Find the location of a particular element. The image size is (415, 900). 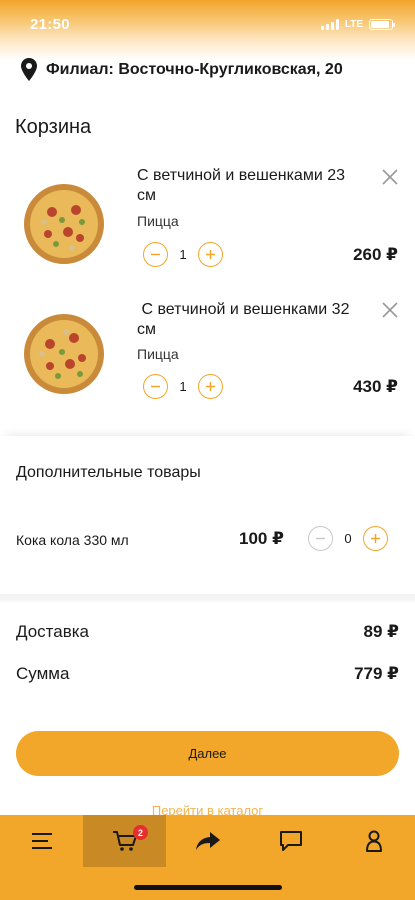

status-indicators: LTE is located at coordinates (357, 24).